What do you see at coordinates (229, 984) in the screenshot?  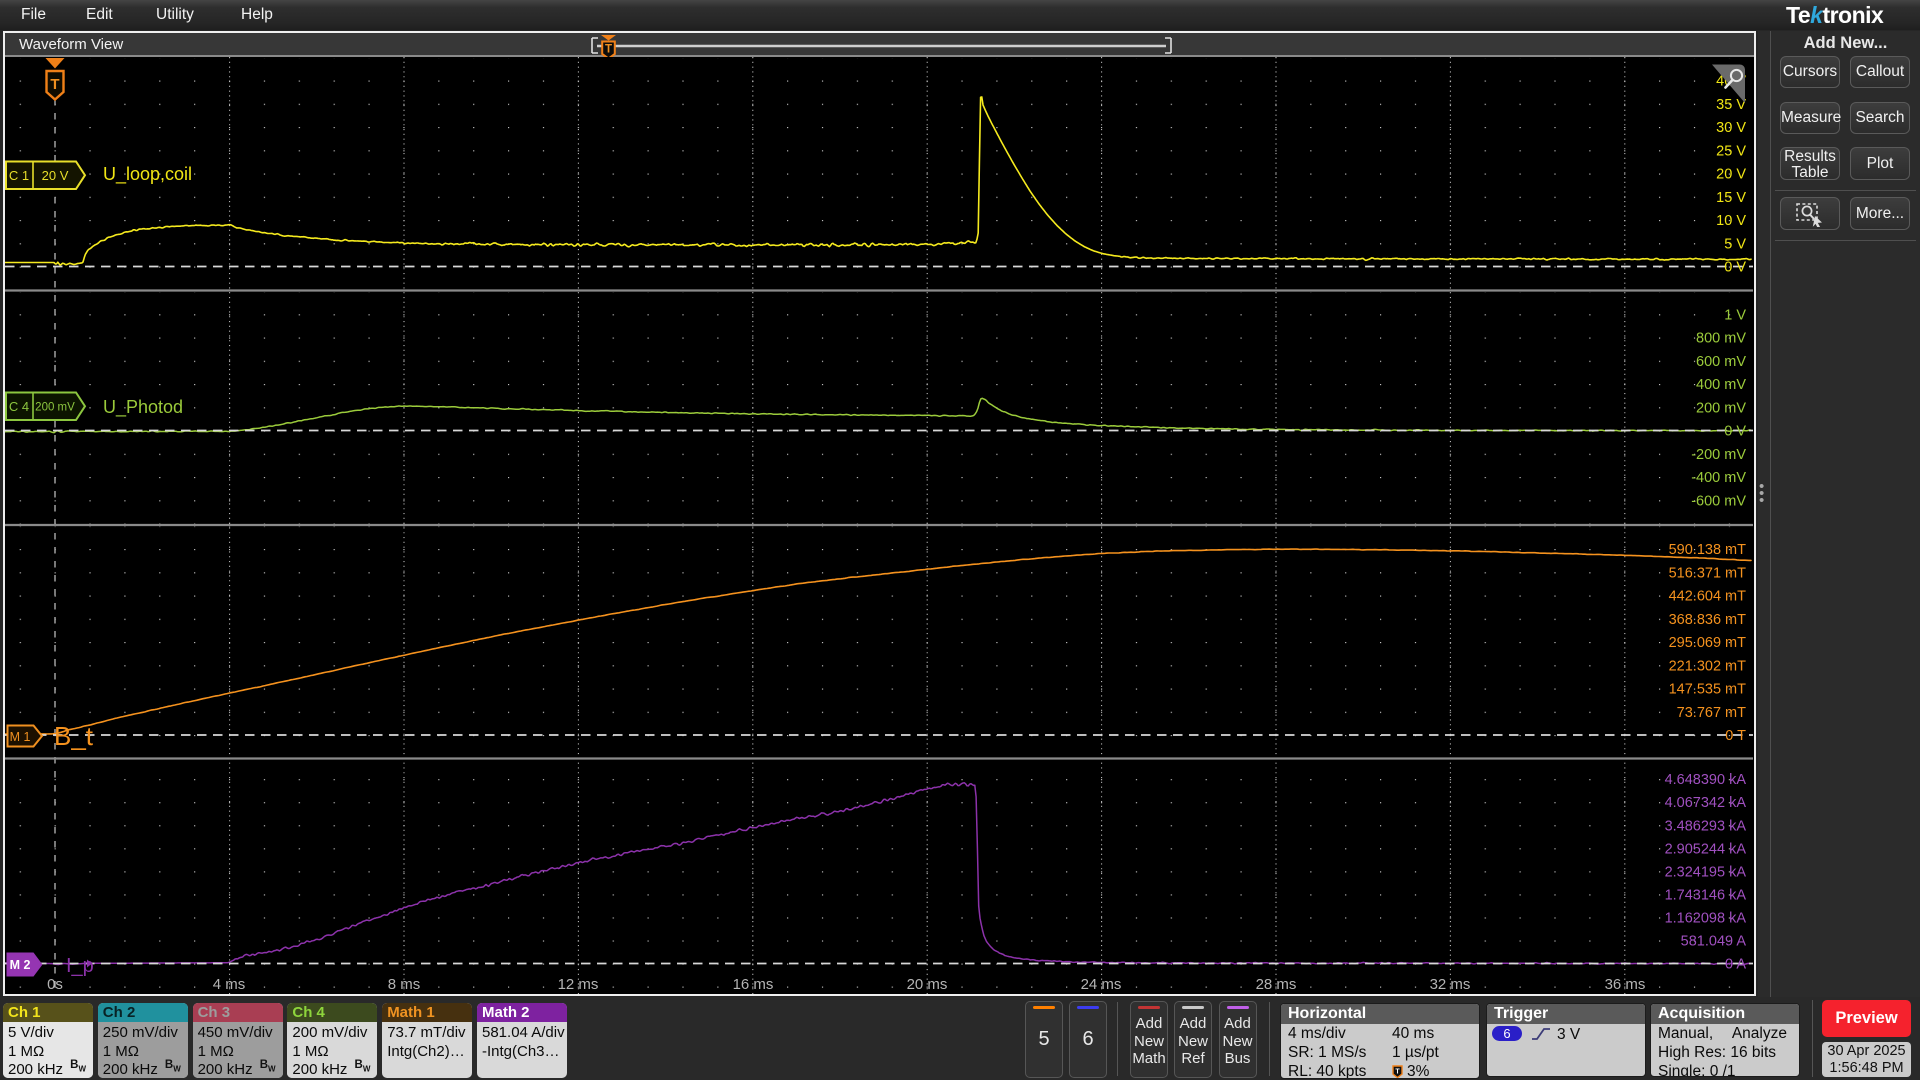 I see `svg-text: 4 ms` at bounding box center [229, 984].